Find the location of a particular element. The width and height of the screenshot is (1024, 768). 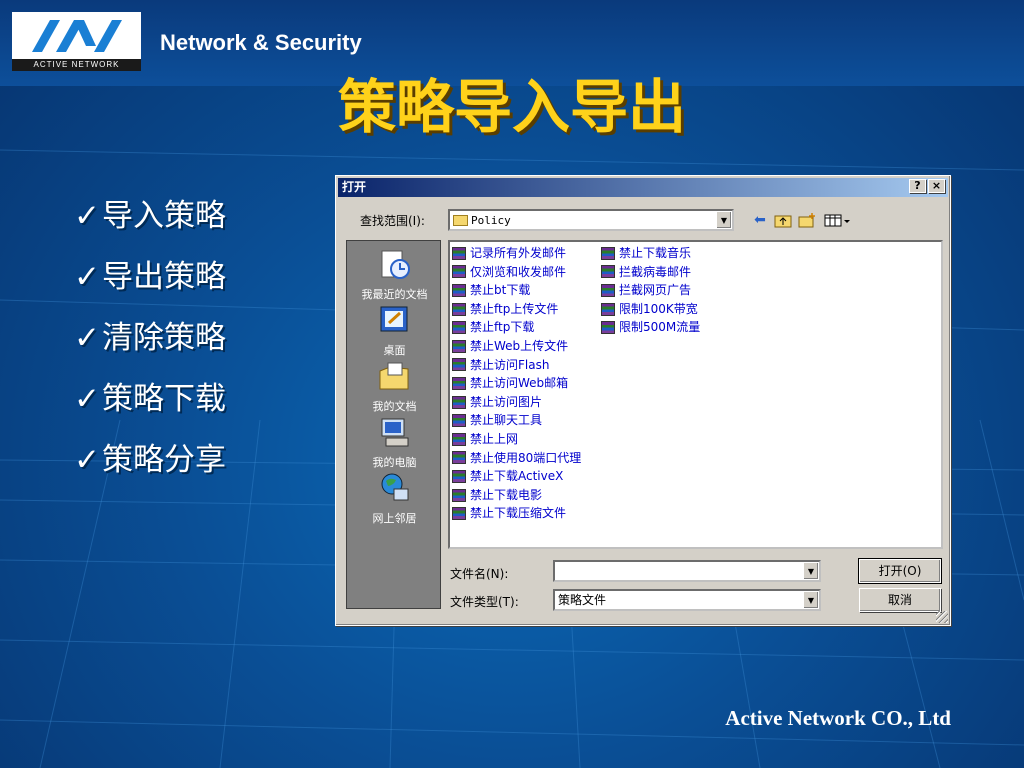

file-item: 禁止bt下载 is located at coordinates (516, 290).